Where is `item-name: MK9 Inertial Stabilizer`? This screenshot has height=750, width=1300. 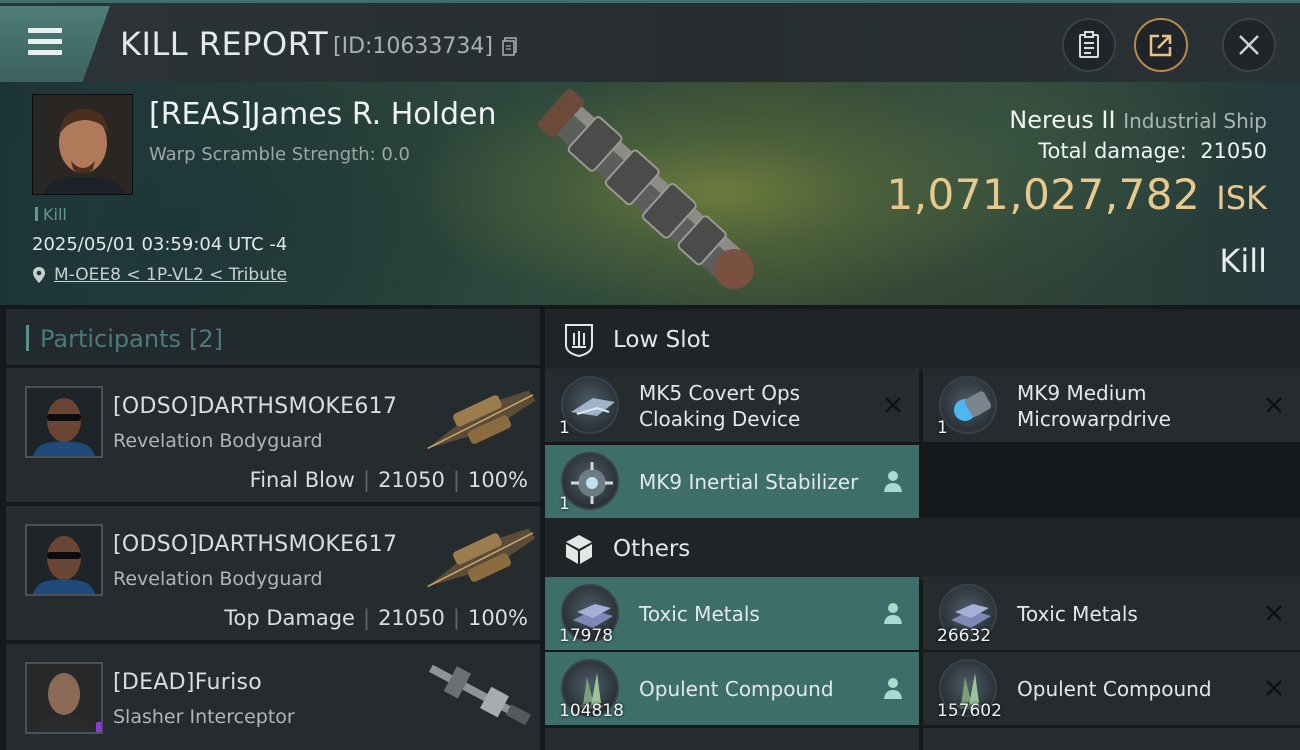 item-name: MK9 Inertial Stabilizer is located at coordinates (749, 481).